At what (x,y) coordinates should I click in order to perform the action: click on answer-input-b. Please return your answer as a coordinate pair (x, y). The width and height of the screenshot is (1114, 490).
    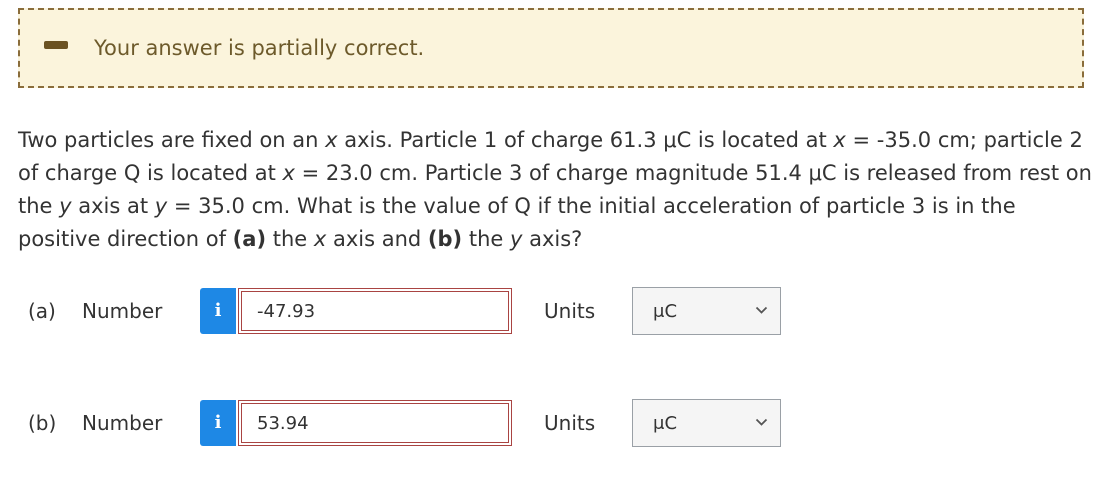
    Looking at the image, I should click on (375, 423).